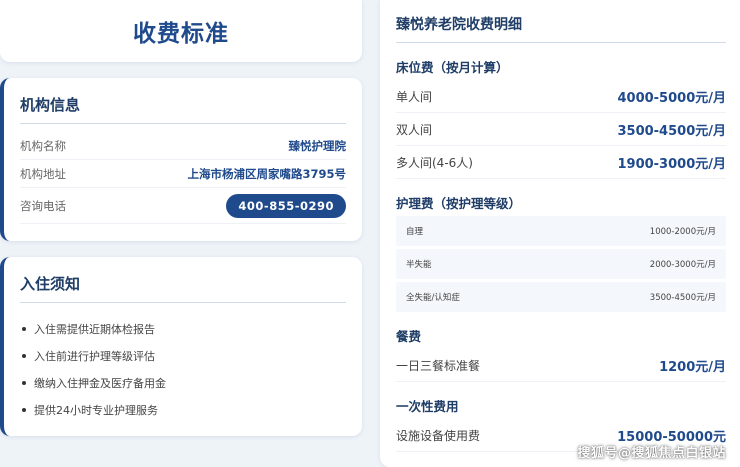 Image resolution: width=740 pixels, height=467 pixels. What do you see at coordinates (427, 406) in the screenshot?
I see `onetime-fee-section-title: 一次性费用` at bounding box center [427, 406].